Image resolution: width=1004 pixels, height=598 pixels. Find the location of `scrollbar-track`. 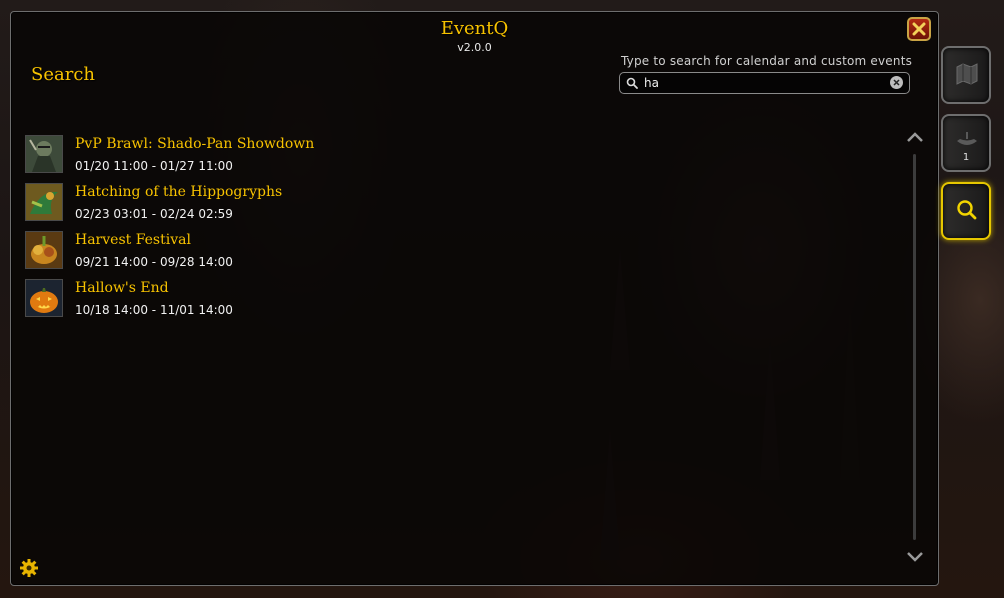

scrollbar-track is located at coordinates (914, 347).